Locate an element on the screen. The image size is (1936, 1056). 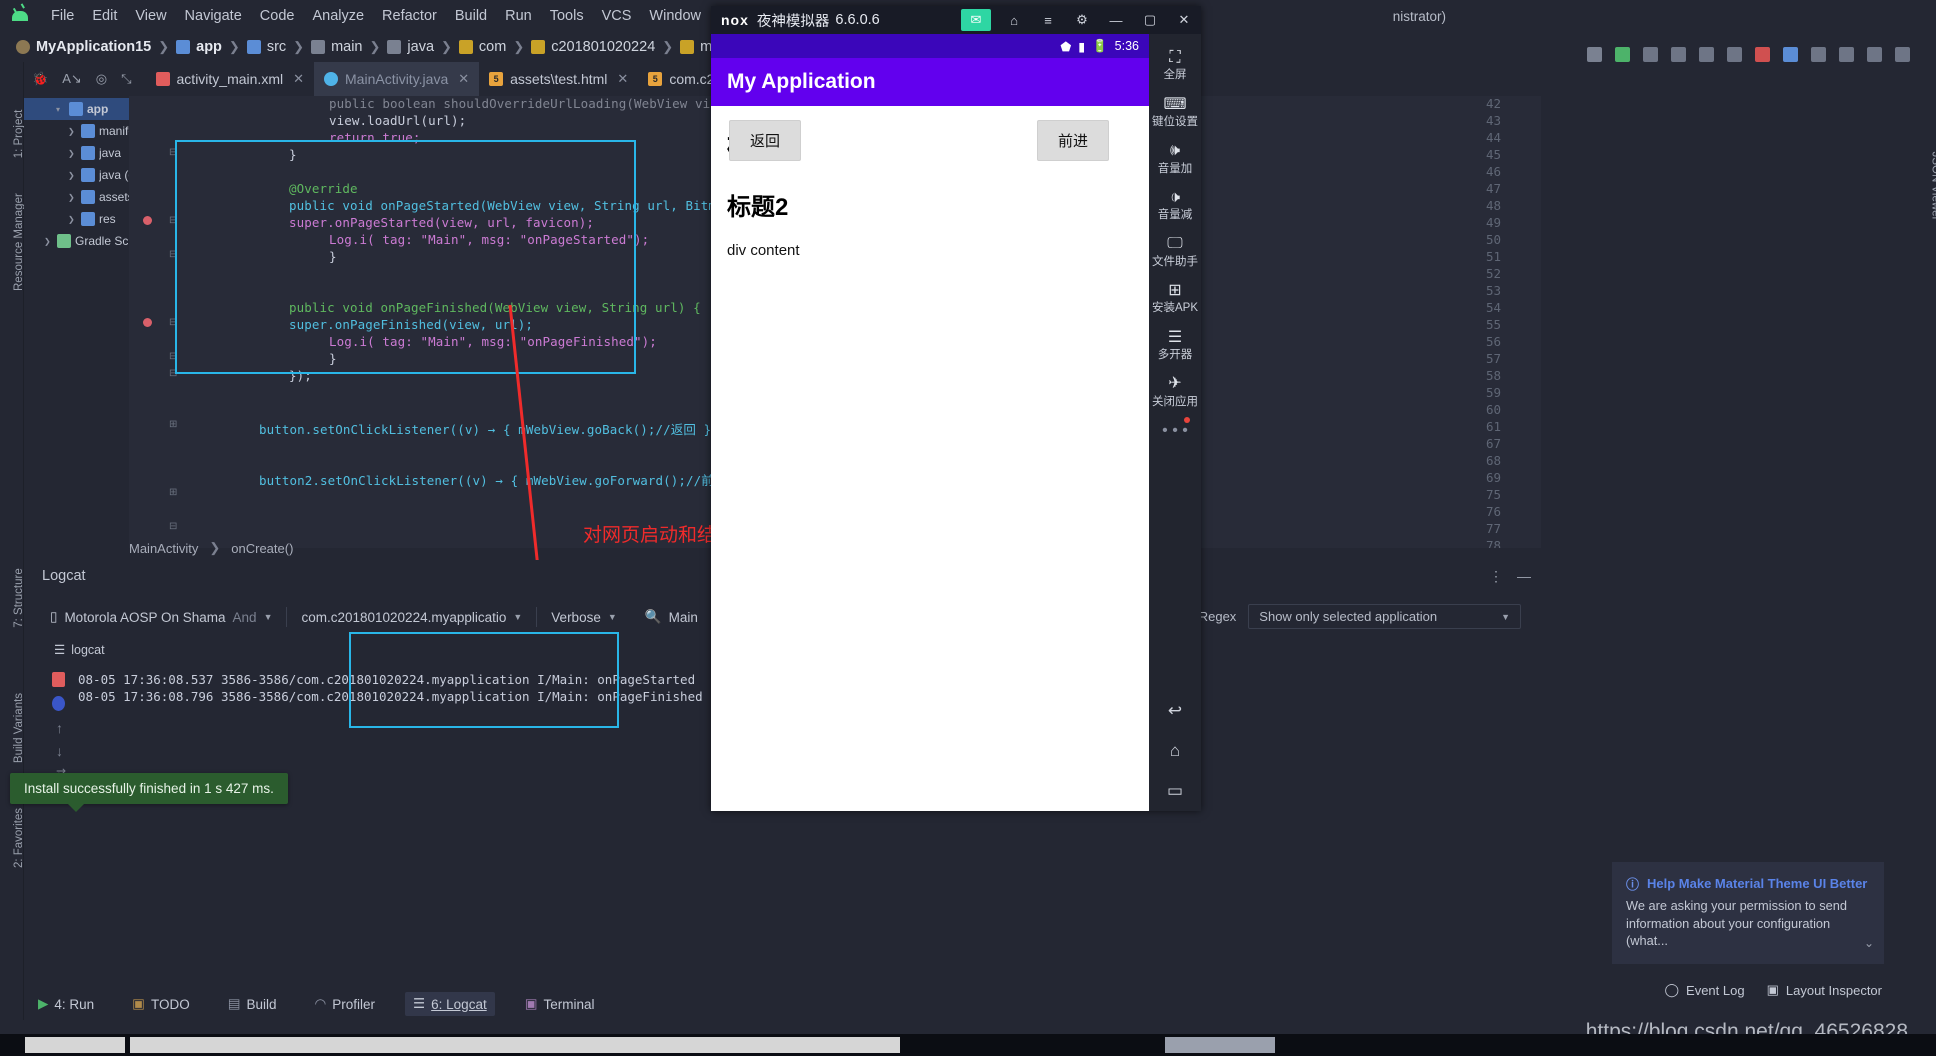
profiler-toolbar-icon is located at coordinates (1818, 54).